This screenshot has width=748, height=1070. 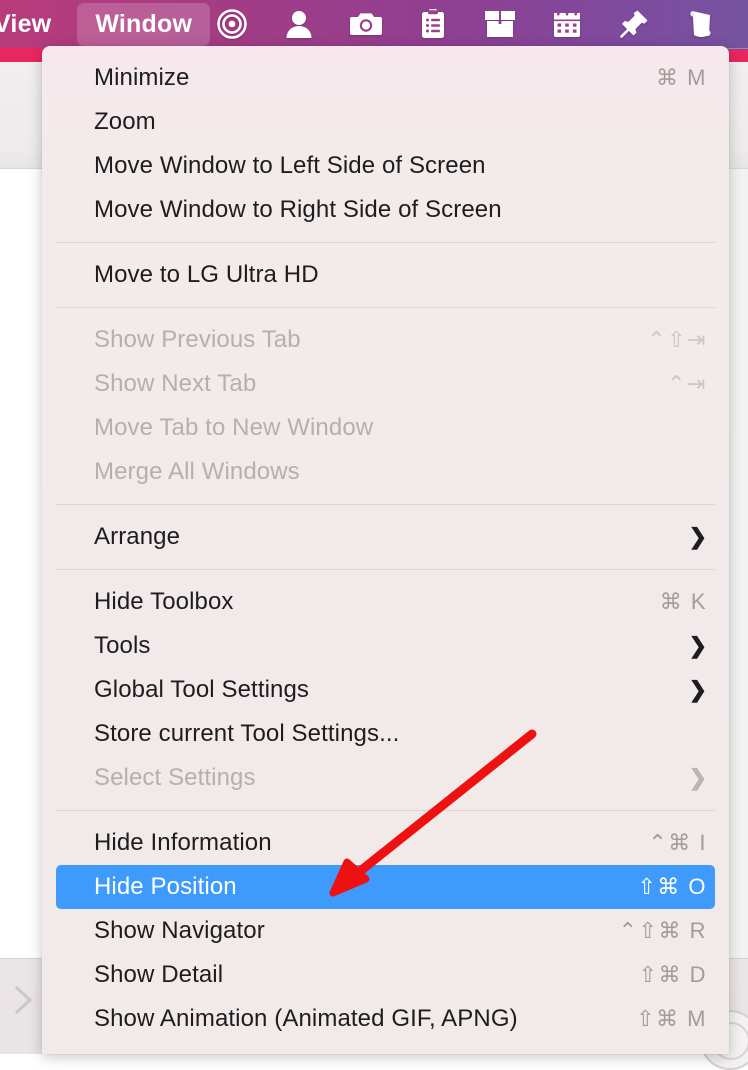 What do you see at coordinates (202, 689) in the screenshot?
I see `menu-item-label: Global Tool Settings` at bounding box center [202, 689].